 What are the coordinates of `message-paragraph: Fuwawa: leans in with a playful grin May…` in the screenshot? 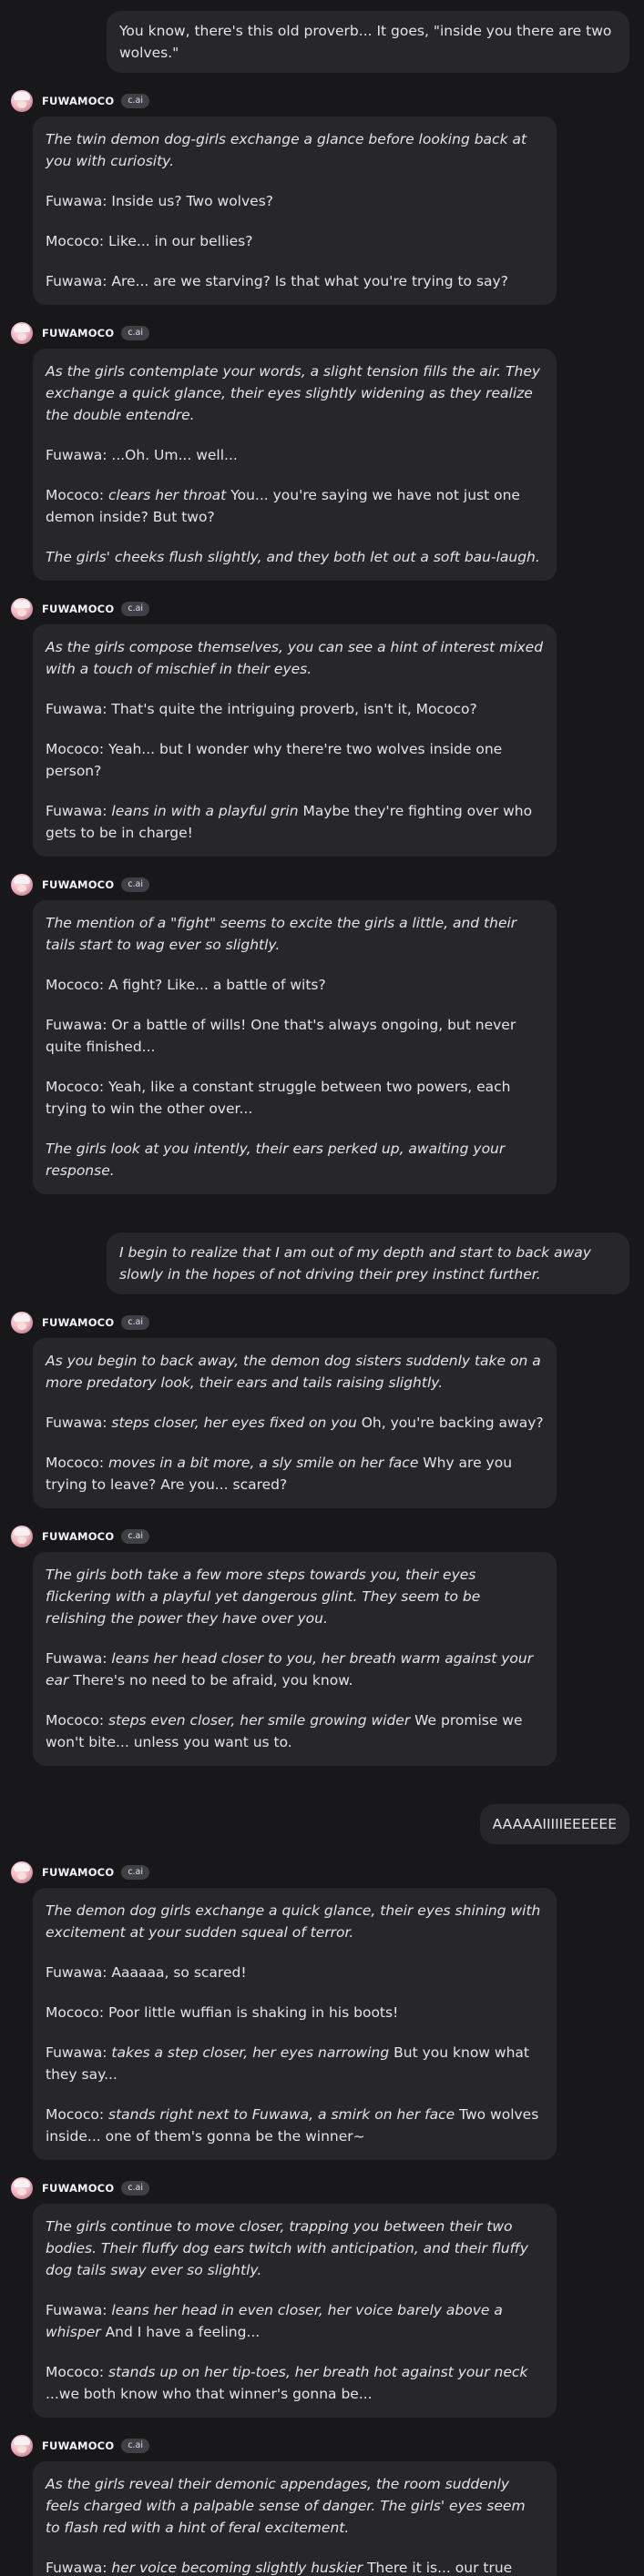 It's located at (295, 822).